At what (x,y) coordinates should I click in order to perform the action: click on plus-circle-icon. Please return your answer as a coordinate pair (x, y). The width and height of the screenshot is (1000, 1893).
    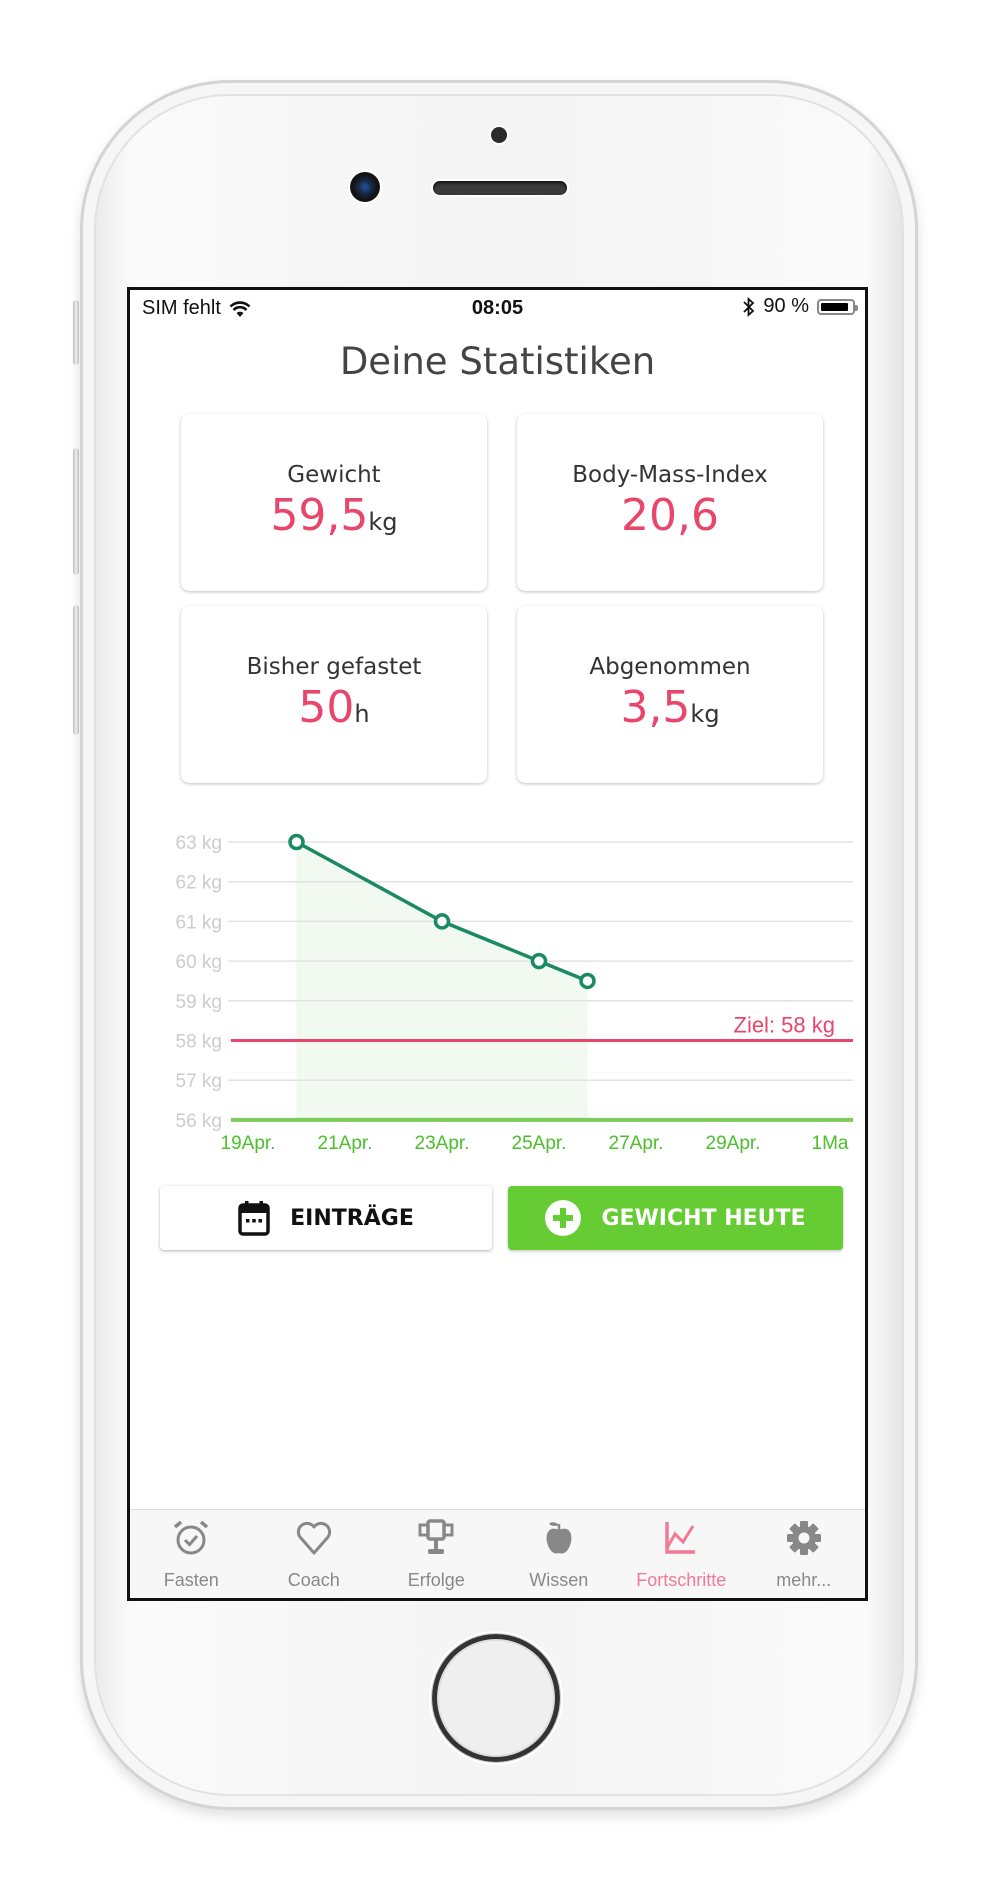
    Looking at the image, I should click on (563, 1218).